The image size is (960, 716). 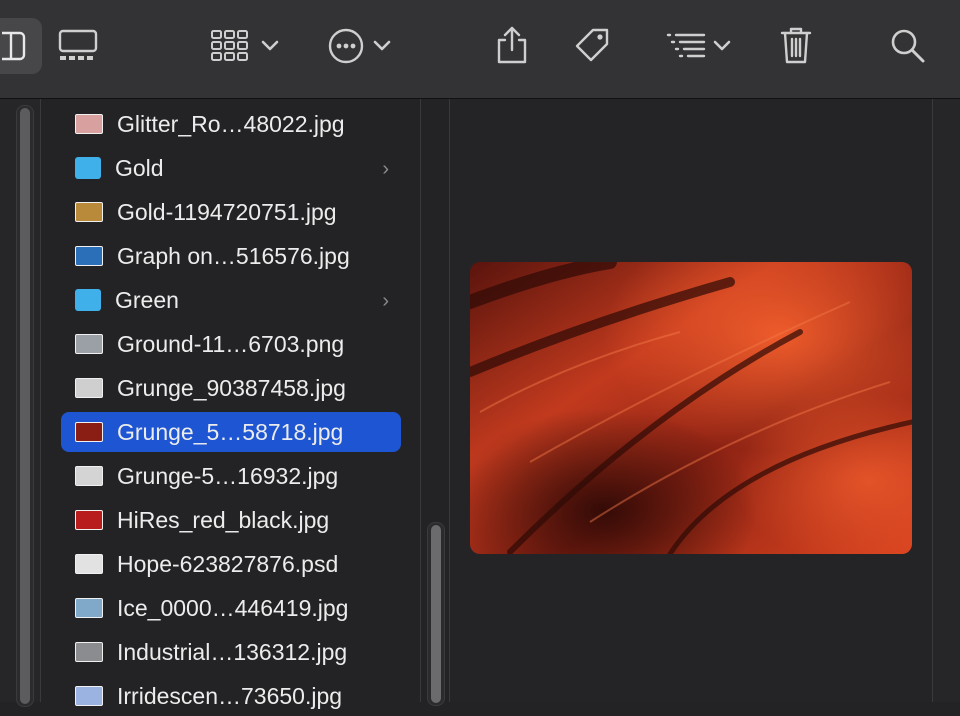 I want to click on file-name: Industrial…136312.jpg, so click(x=232, y=651).